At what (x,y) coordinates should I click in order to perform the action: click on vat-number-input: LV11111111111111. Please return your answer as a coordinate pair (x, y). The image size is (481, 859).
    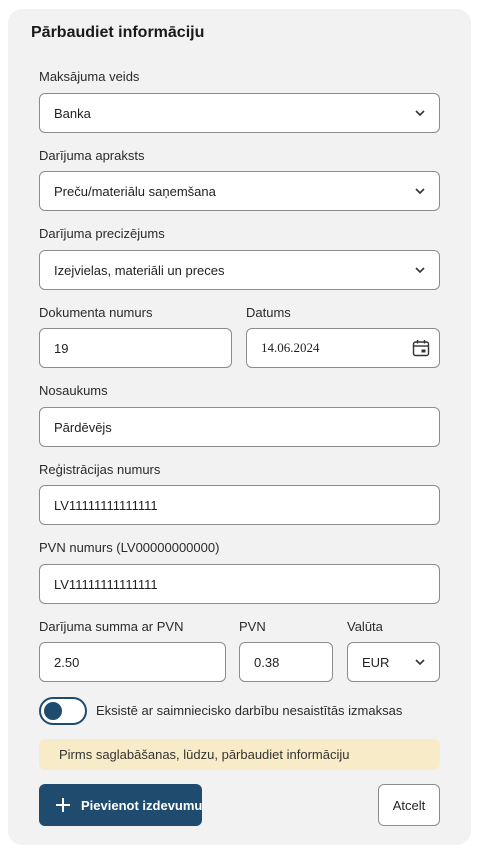
    Looking at the image, I should click on (239, 584).